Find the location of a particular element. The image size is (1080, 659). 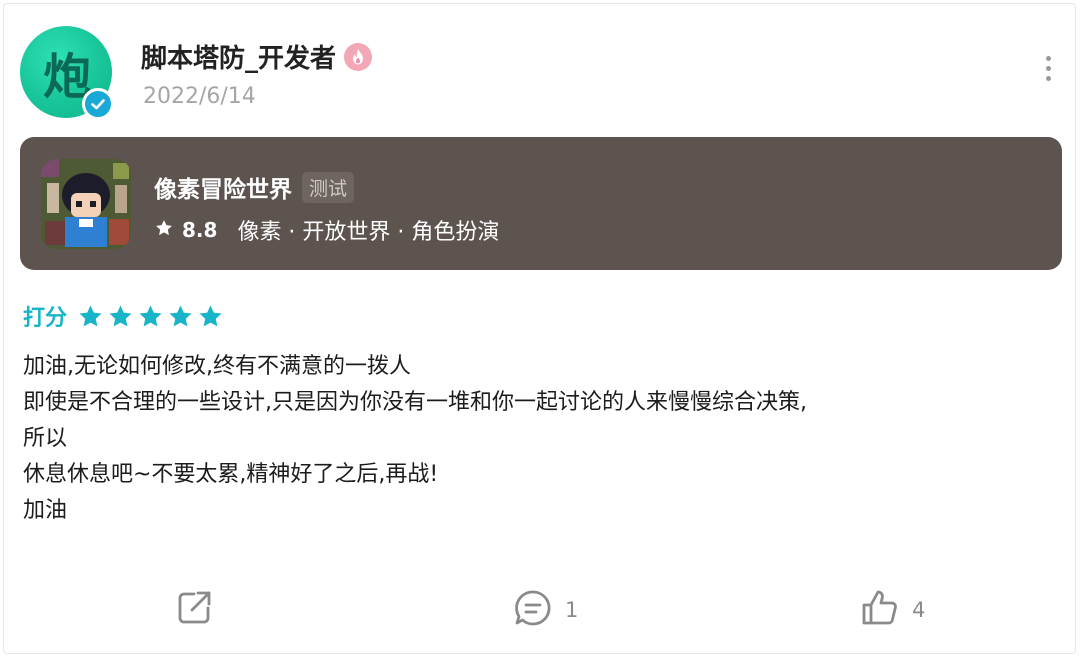

rating-row: 打分 is located at coordinates (123, 316).